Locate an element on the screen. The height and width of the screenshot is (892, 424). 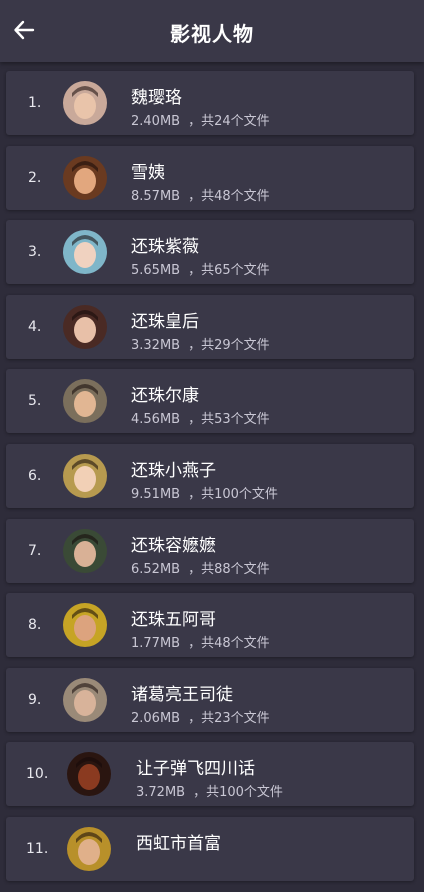
item-size: 2.40MB is located at coordinates (156, 121).